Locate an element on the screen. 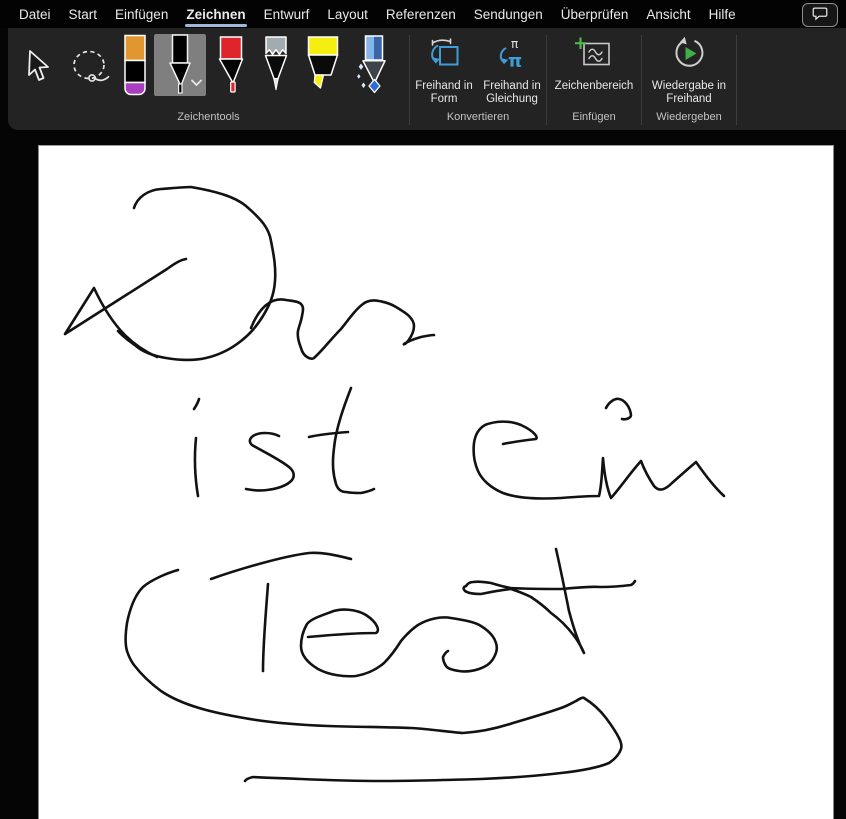 The height and width of the screenshot is (819, 846). group-label-einfuegen: Einfügen is located at coordinates (594, 117).